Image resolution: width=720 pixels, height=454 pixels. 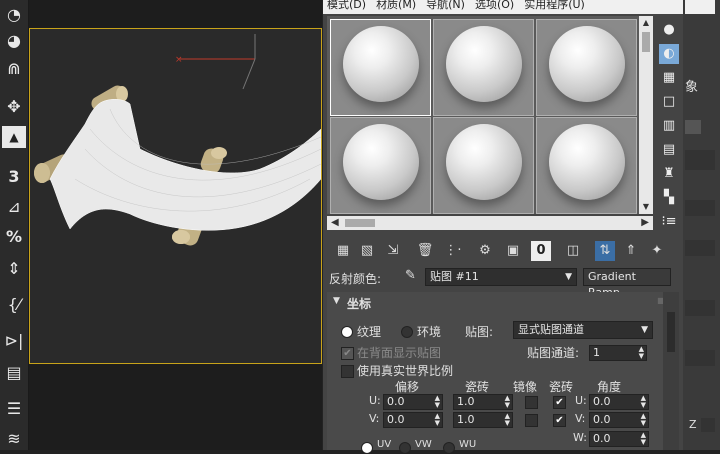 What do you see at coordinates (501, 277) in the screenshot?
I see `map-name-field: 贴图 #11 ▼` at bounding box center [501, 277].